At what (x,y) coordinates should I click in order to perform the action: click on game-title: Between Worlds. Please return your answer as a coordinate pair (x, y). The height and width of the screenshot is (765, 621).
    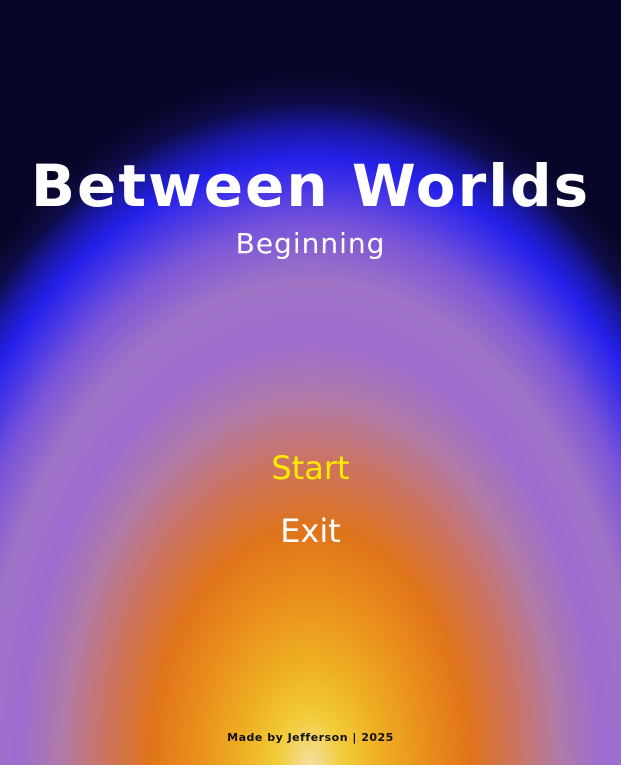
    Looking at the image, I should click on (310, 186).